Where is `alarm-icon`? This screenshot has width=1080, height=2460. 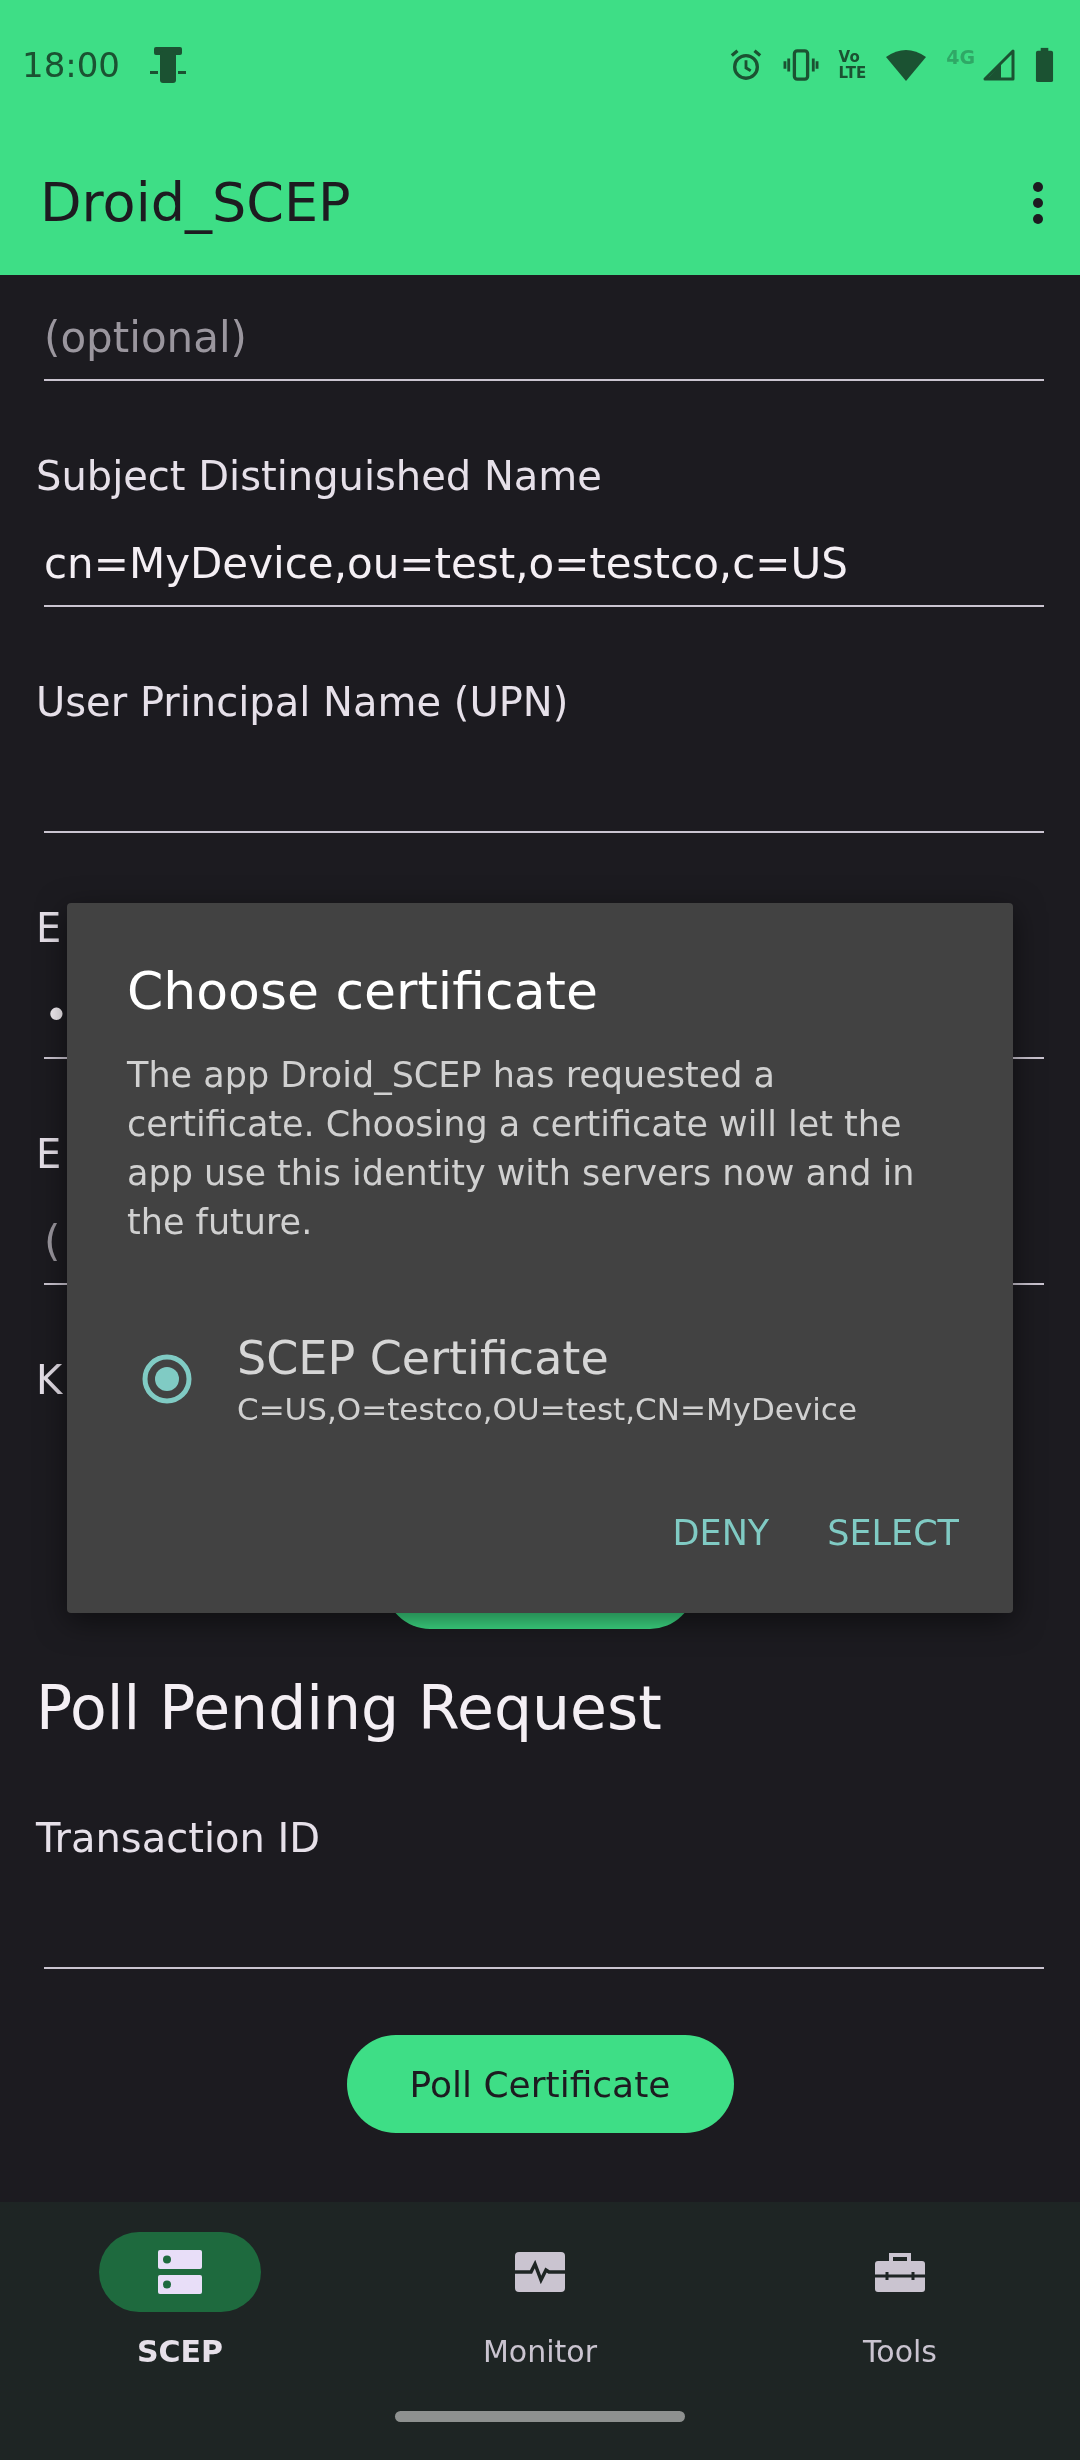 alarm-icon is located at coordinates (745, 65).